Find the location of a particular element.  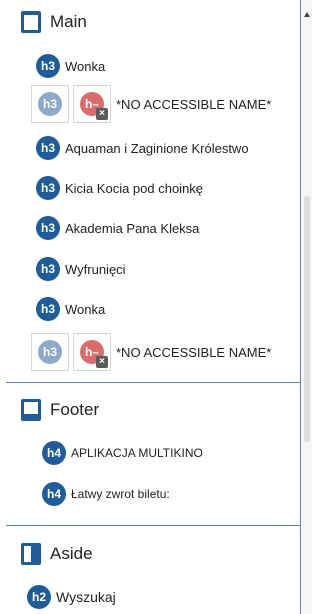

heading-item: h4 APLIKACJA MULTIKINO is located at coordinates (122, 453).